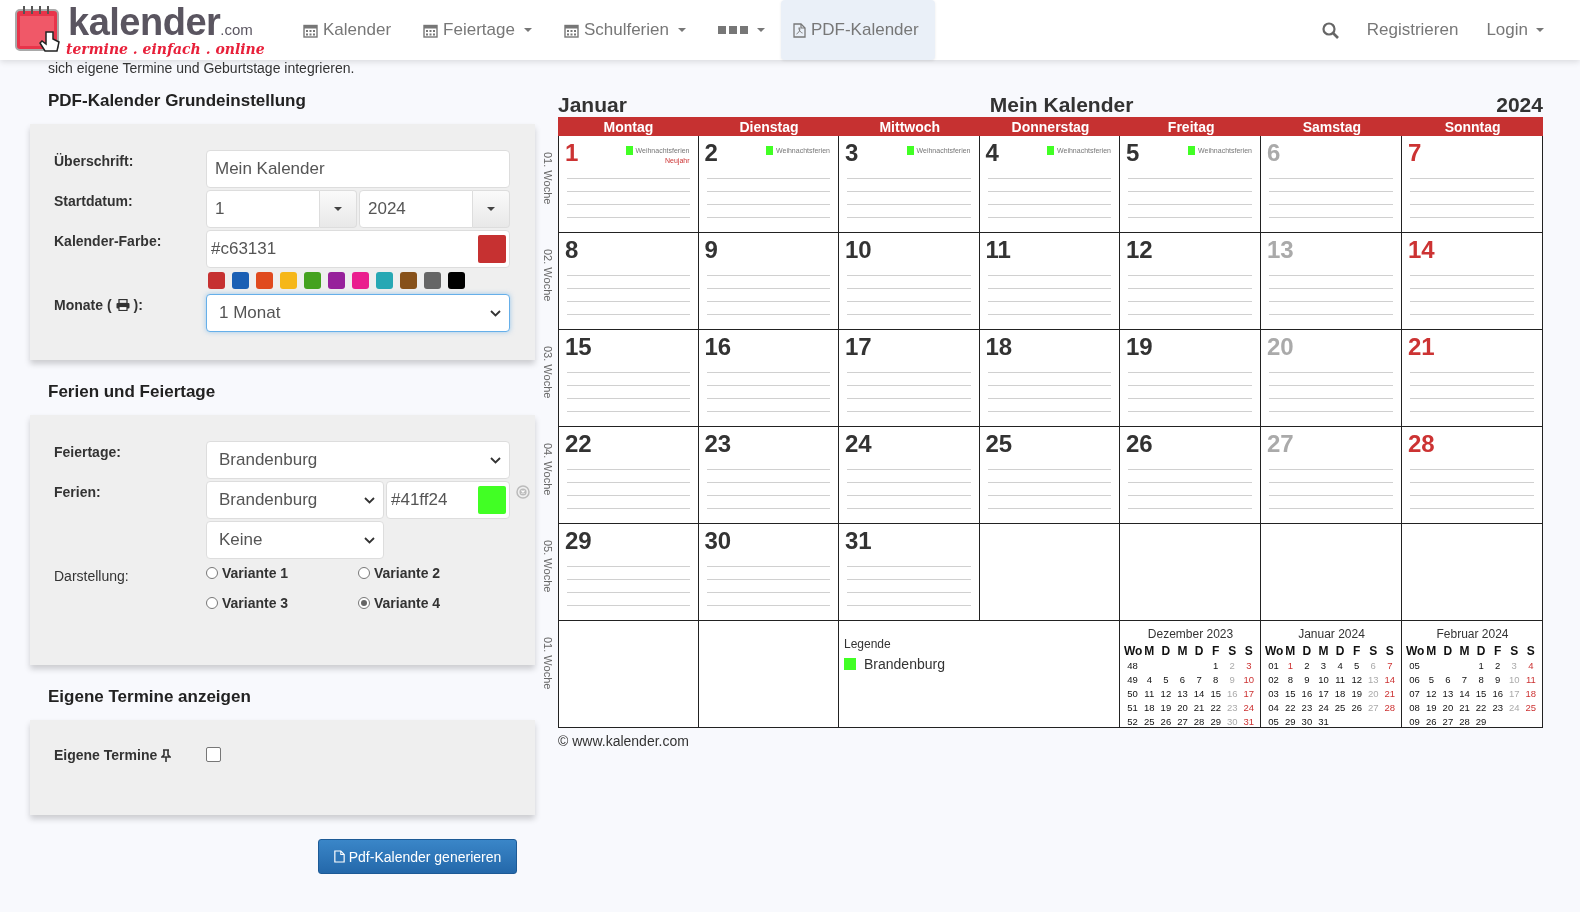 This screenshot has height=912, width=1580. I want to click on text-field: Mein Kalender, so click(358, 169).